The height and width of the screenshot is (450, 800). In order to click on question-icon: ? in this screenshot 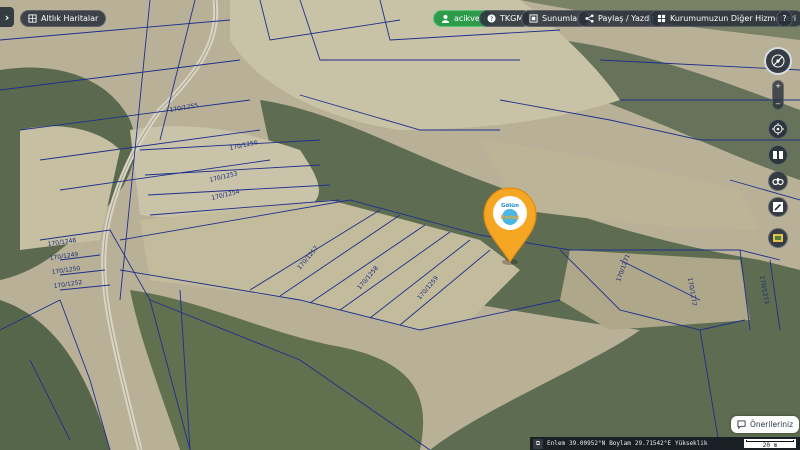, I will do `click(491, 18)`.